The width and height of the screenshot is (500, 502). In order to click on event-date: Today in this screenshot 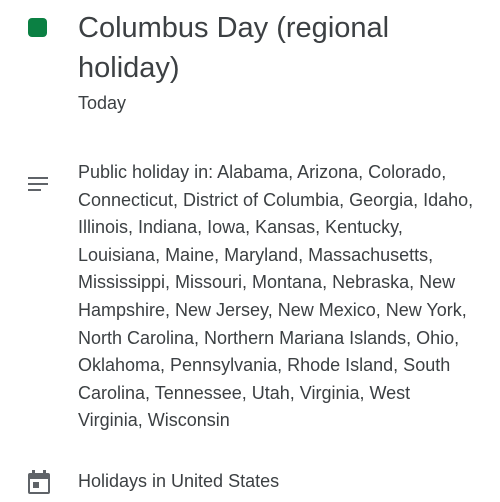, I will do `click(102, 103)`.